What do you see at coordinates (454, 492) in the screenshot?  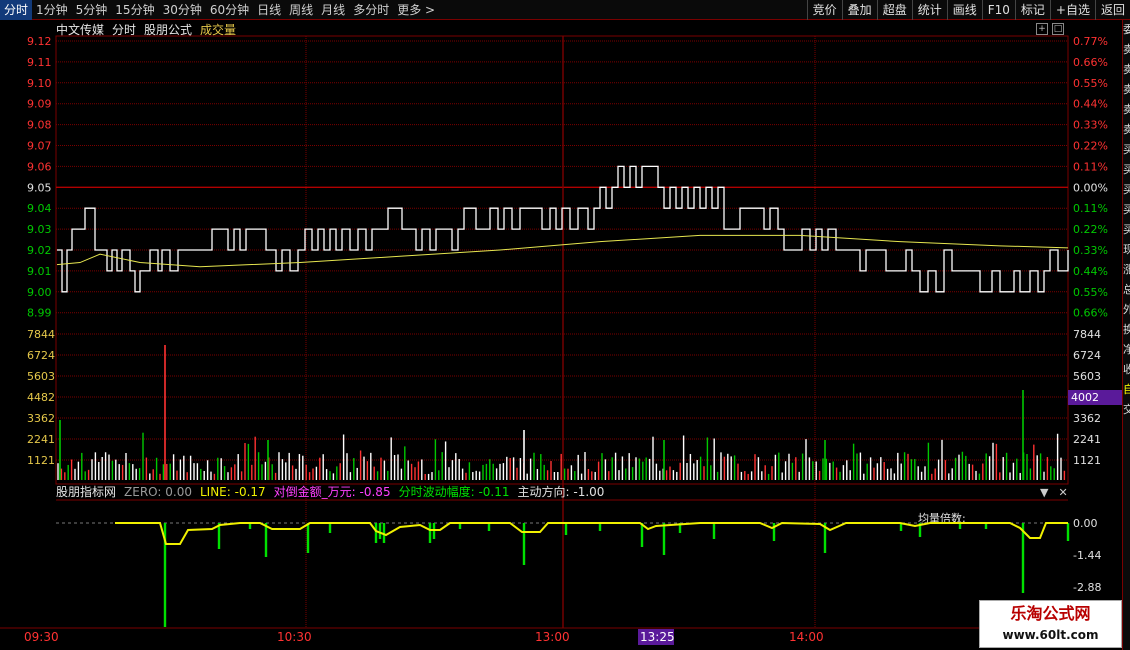 I see `indicator-volatility: 分时波动幅度: -0.11` at bounding box center [454, 492].